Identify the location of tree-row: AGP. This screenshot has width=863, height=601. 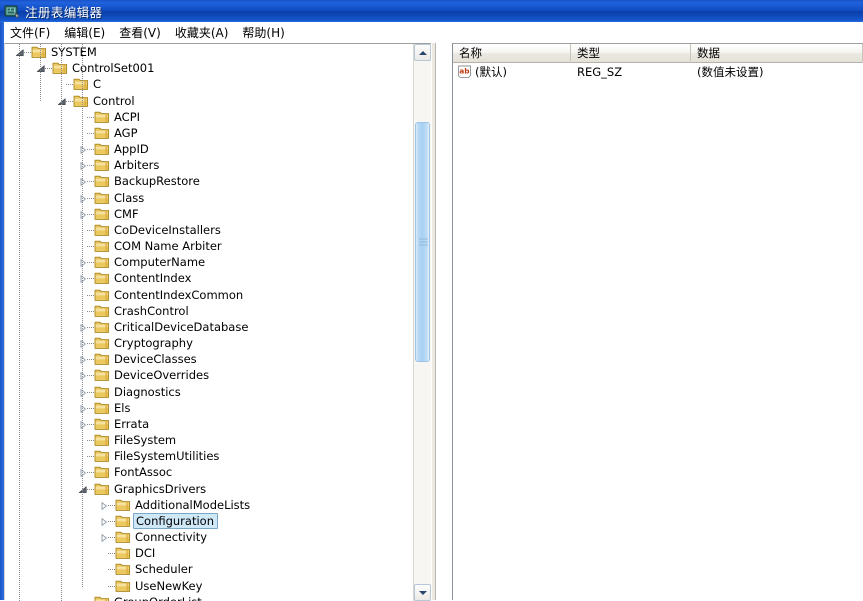
(218, 133).